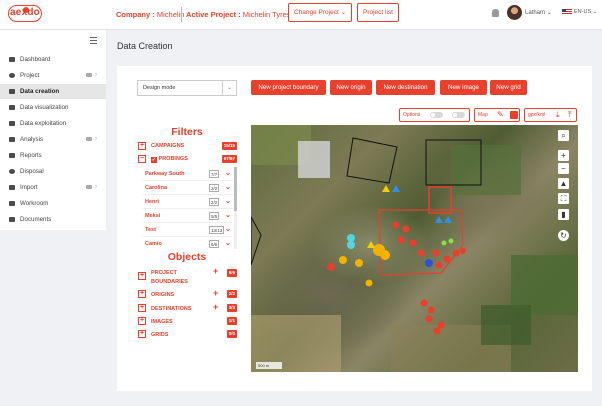 The height and width of the screenshot is (406, 602). I want to click on sidebar-item-project: Project ›, so click(53, 75).